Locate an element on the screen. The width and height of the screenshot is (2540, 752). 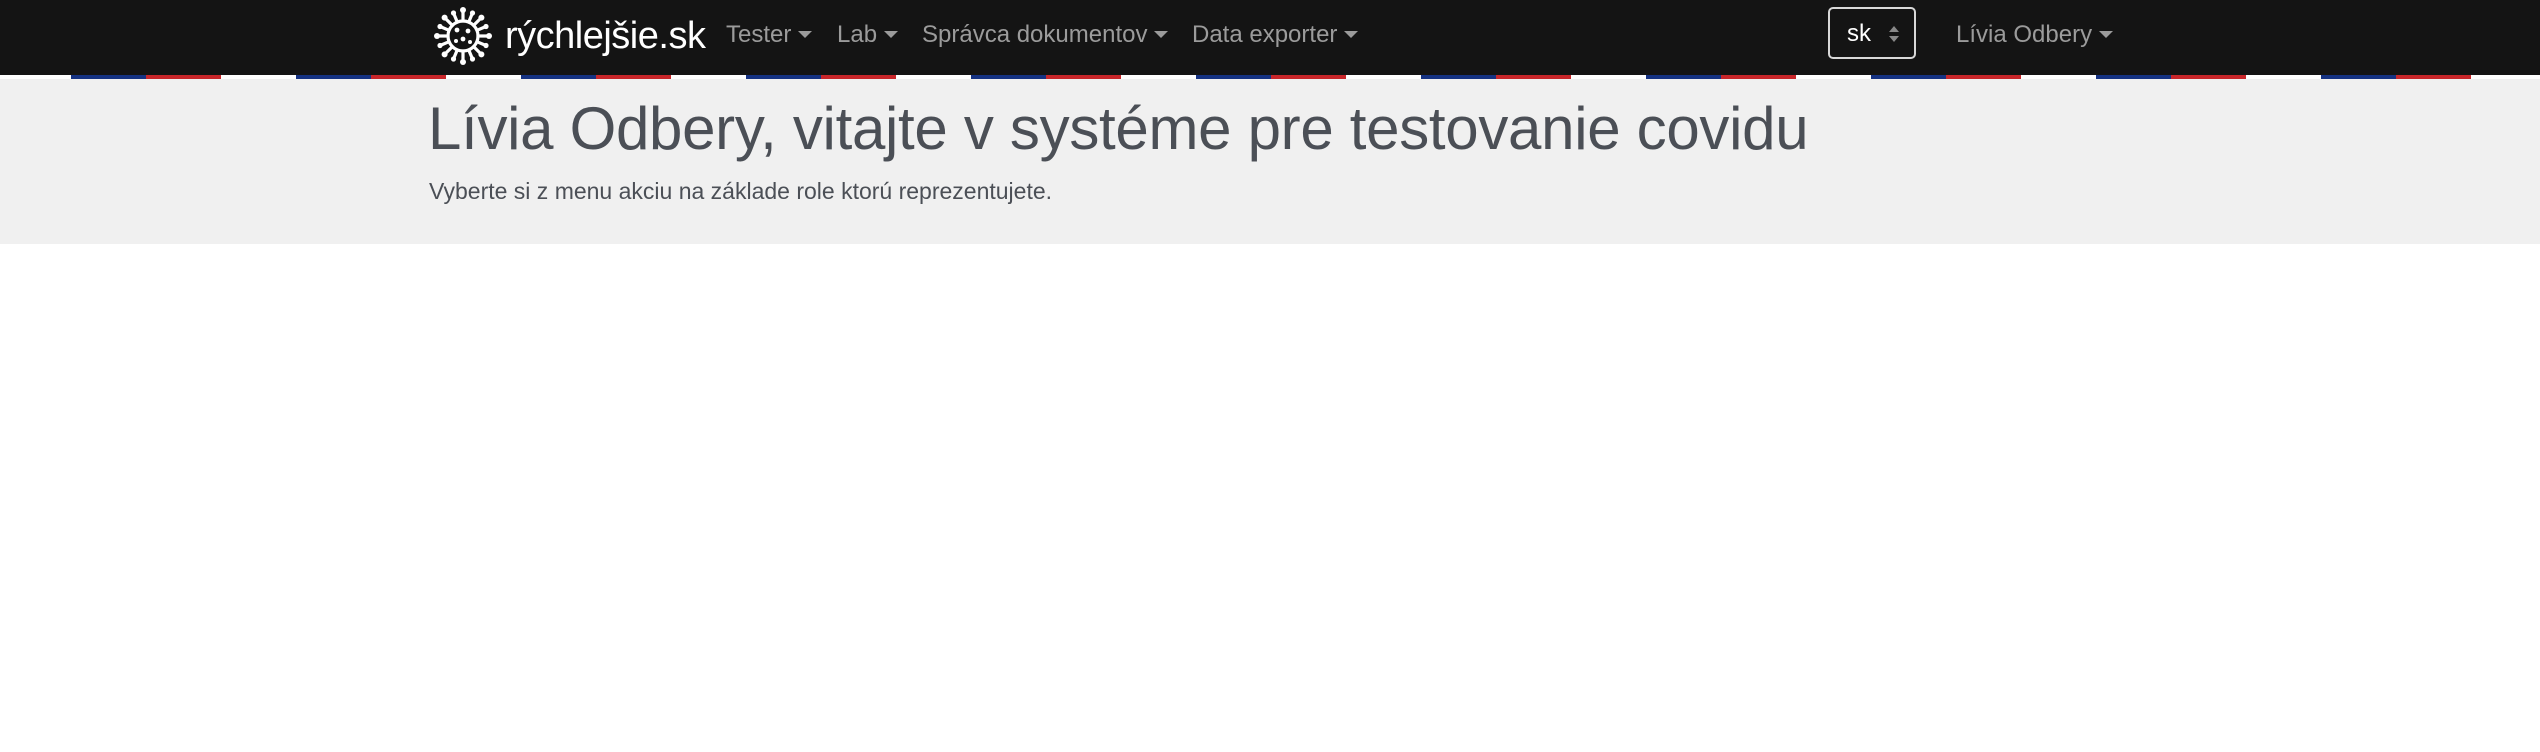
nav-menu-data-exporter-label: Data exporter is located at coordinates (1265, 34).